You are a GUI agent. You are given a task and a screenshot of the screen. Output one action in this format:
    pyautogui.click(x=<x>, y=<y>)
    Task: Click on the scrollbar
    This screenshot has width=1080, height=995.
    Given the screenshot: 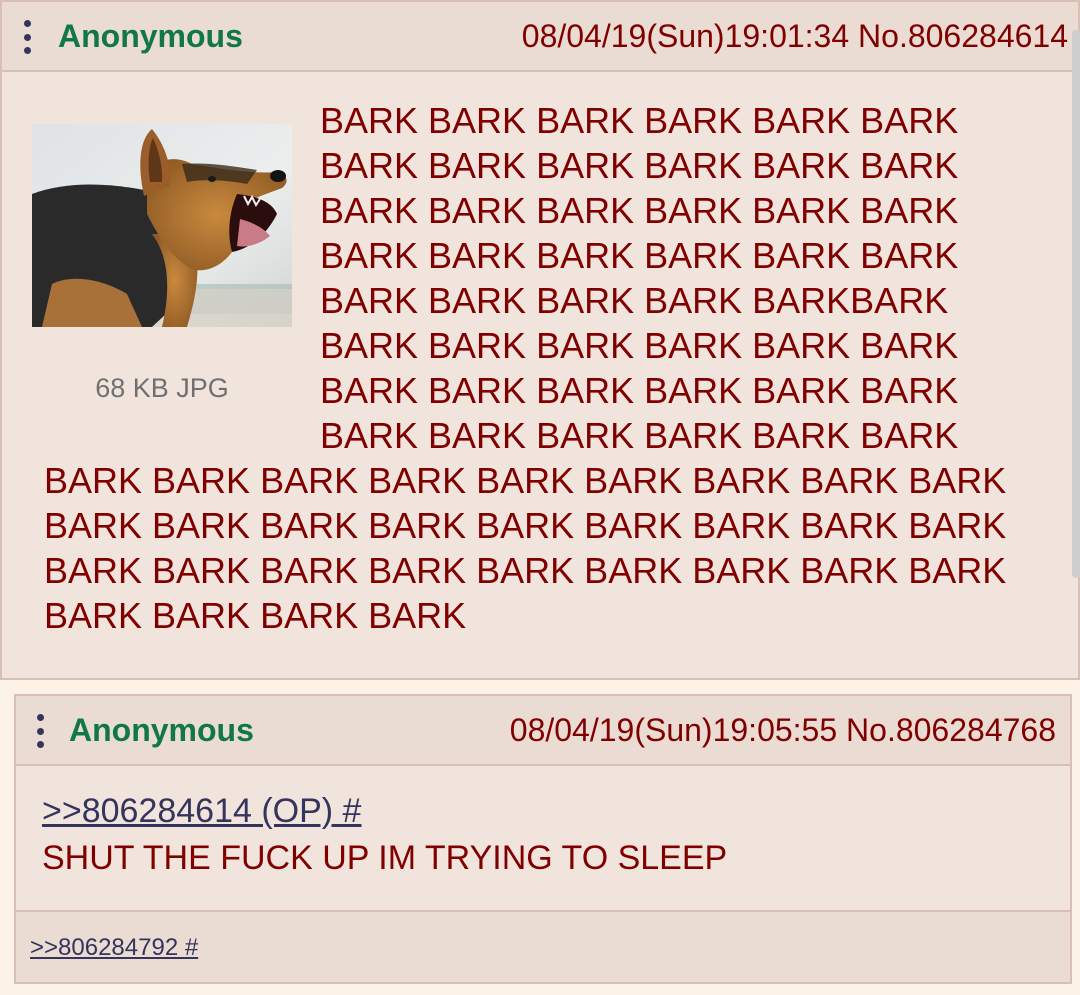 What is the action you would take?
    pyautogui.click(x=1076, y=304)
    